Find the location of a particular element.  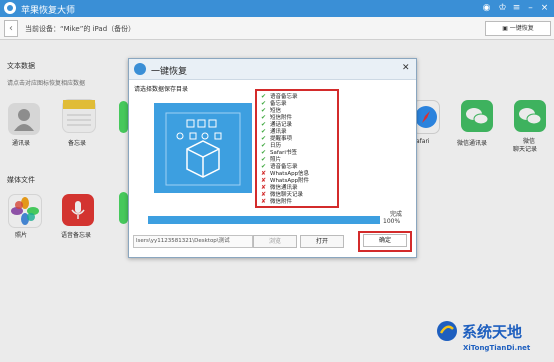

chevron-left-icon: ‹ is located at coordinates (11, 28).